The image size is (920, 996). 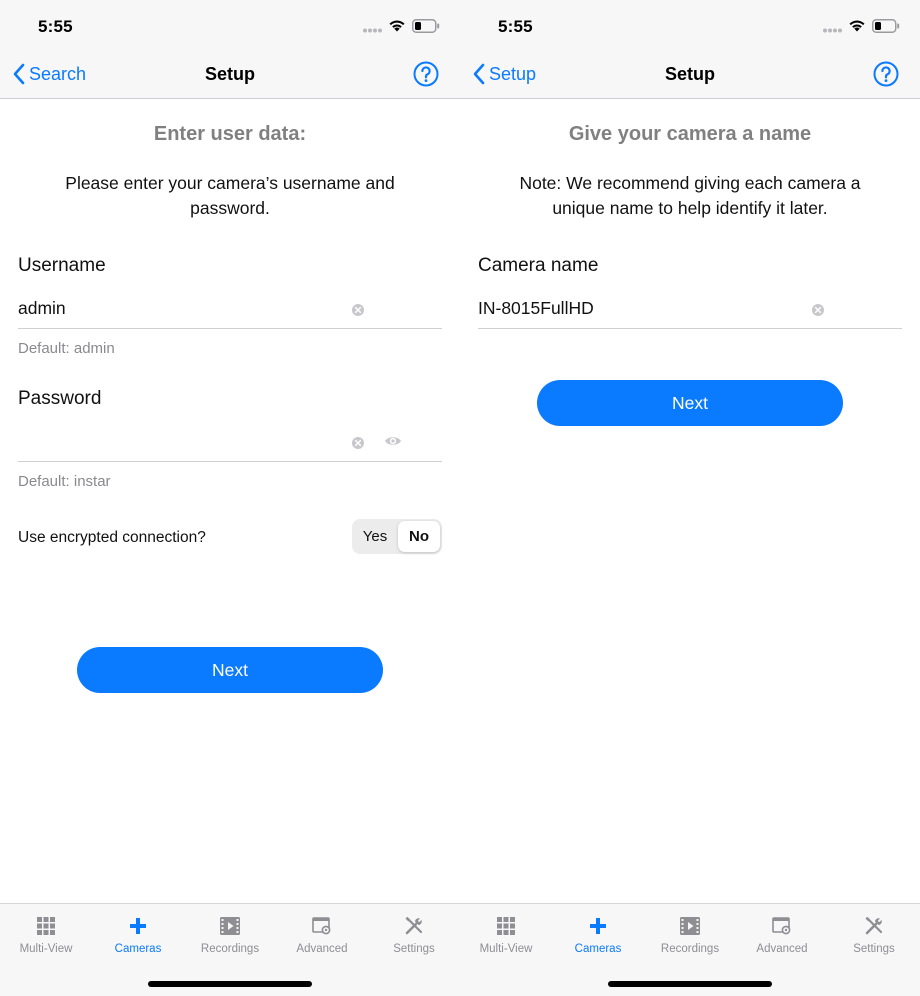 What do you see at coordinates (60, 398) in the screenshot?
I see `password-label: Password` at bounding box center [60, 398].